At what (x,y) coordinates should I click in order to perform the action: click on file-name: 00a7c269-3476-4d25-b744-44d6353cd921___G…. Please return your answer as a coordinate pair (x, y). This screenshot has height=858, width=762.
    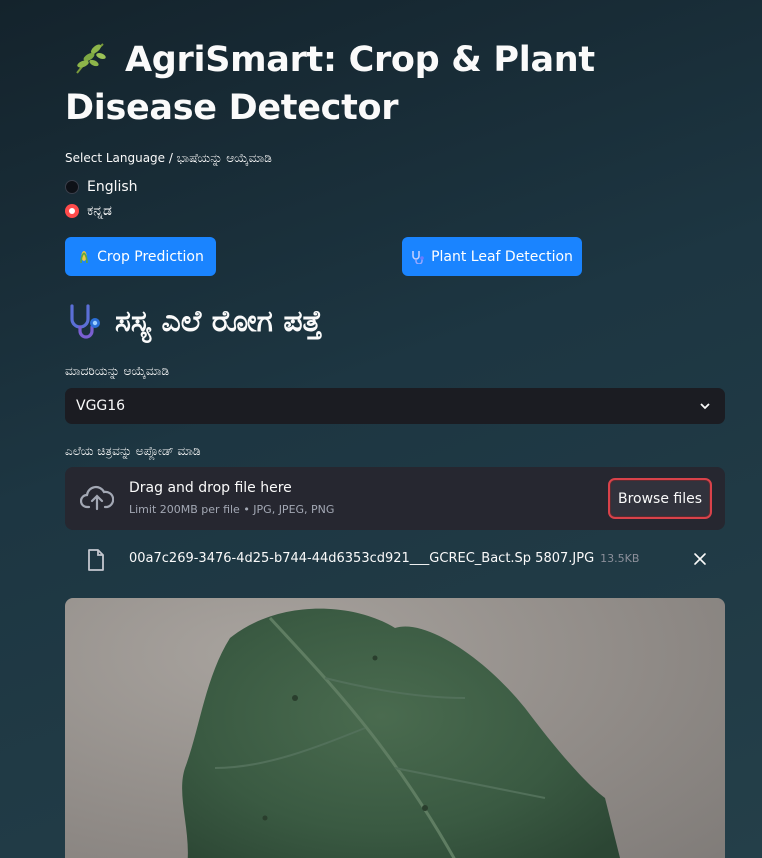
    Looking at the image, I should click on (384, 558).